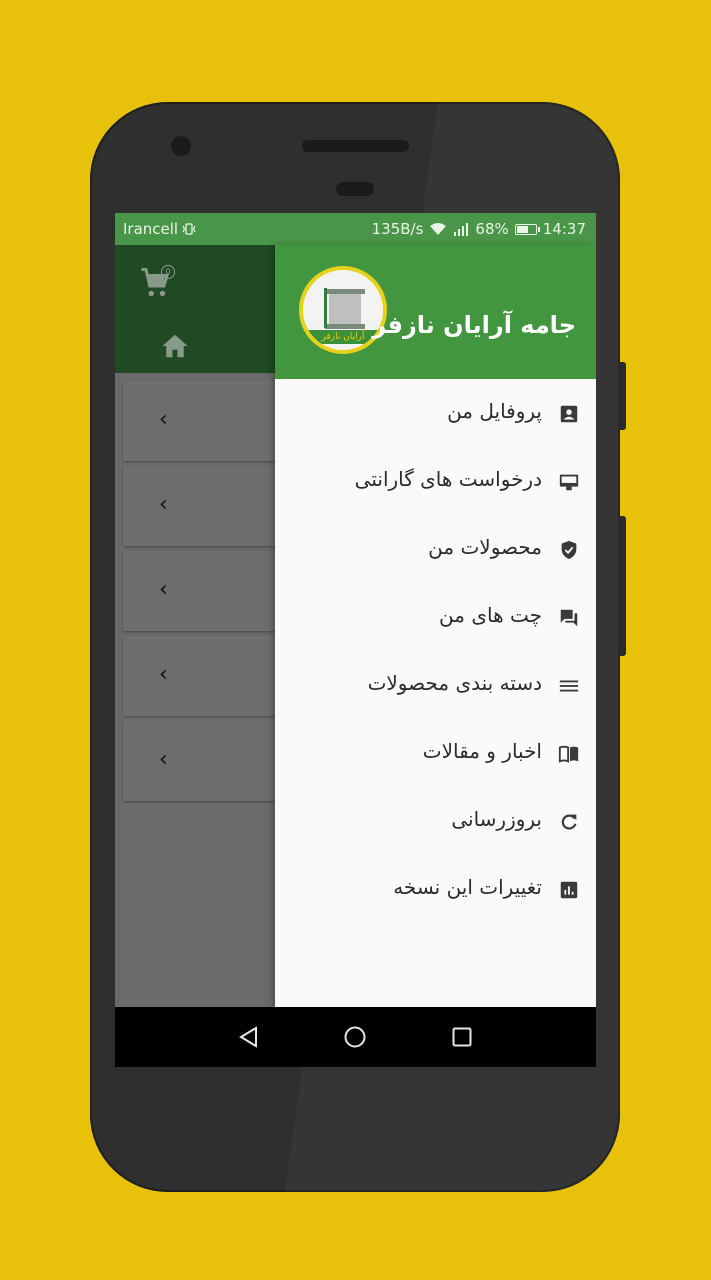 Image resolution: width=711 pixels, height=1280 pixels. I want to click on status-bar: Irancell 135B/s 68% 14:37, so click(355, 229).